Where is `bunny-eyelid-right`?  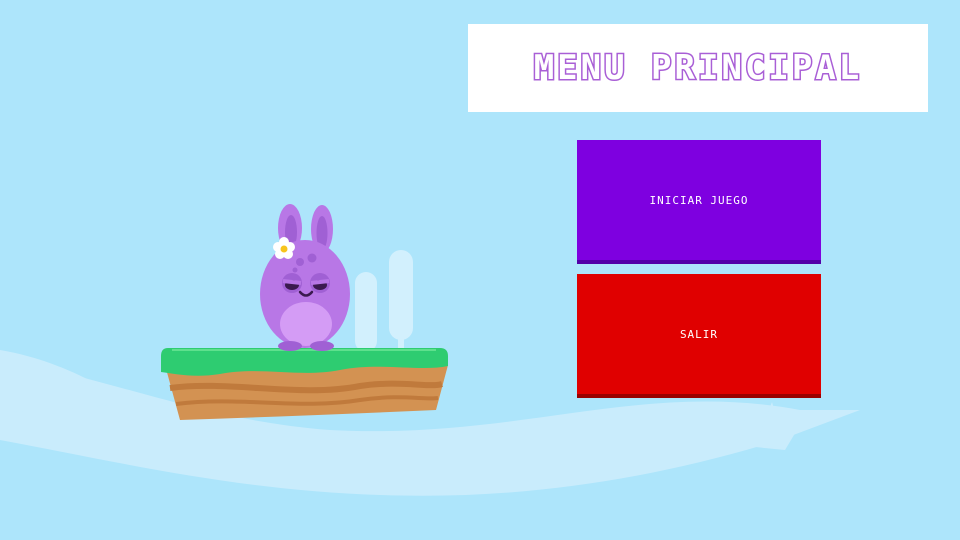 bunny-eyelid-right is located at coordinates (320, 282).